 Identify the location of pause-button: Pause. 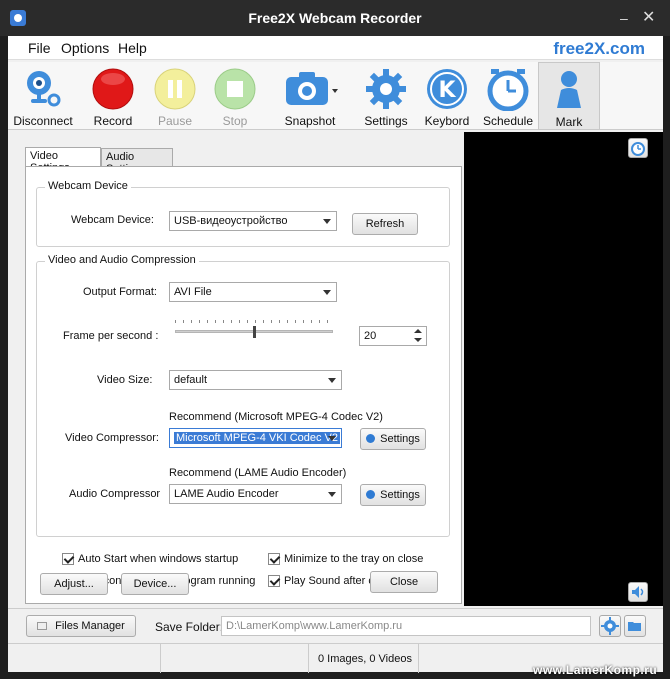
(175, 96).